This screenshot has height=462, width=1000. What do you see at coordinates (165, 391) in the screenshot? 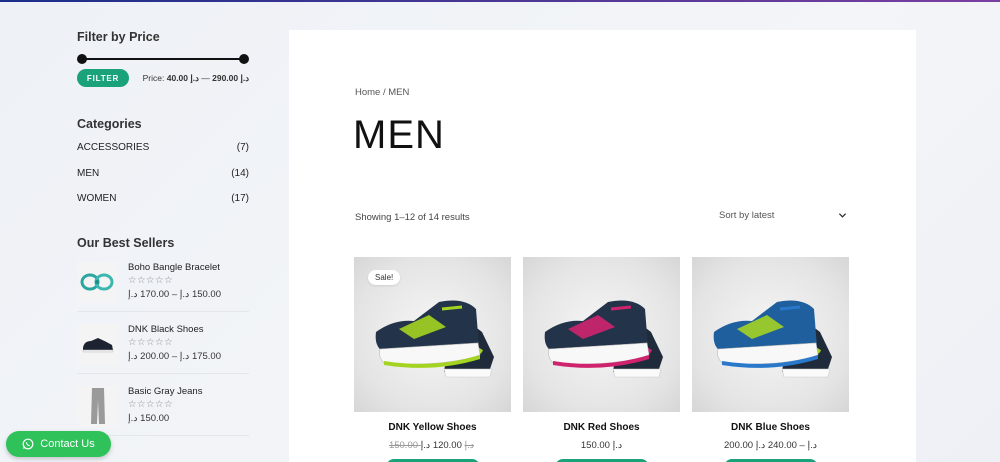
I see `best-seller-name: Basic Gray Jeans` at bounding box center [165, 391].